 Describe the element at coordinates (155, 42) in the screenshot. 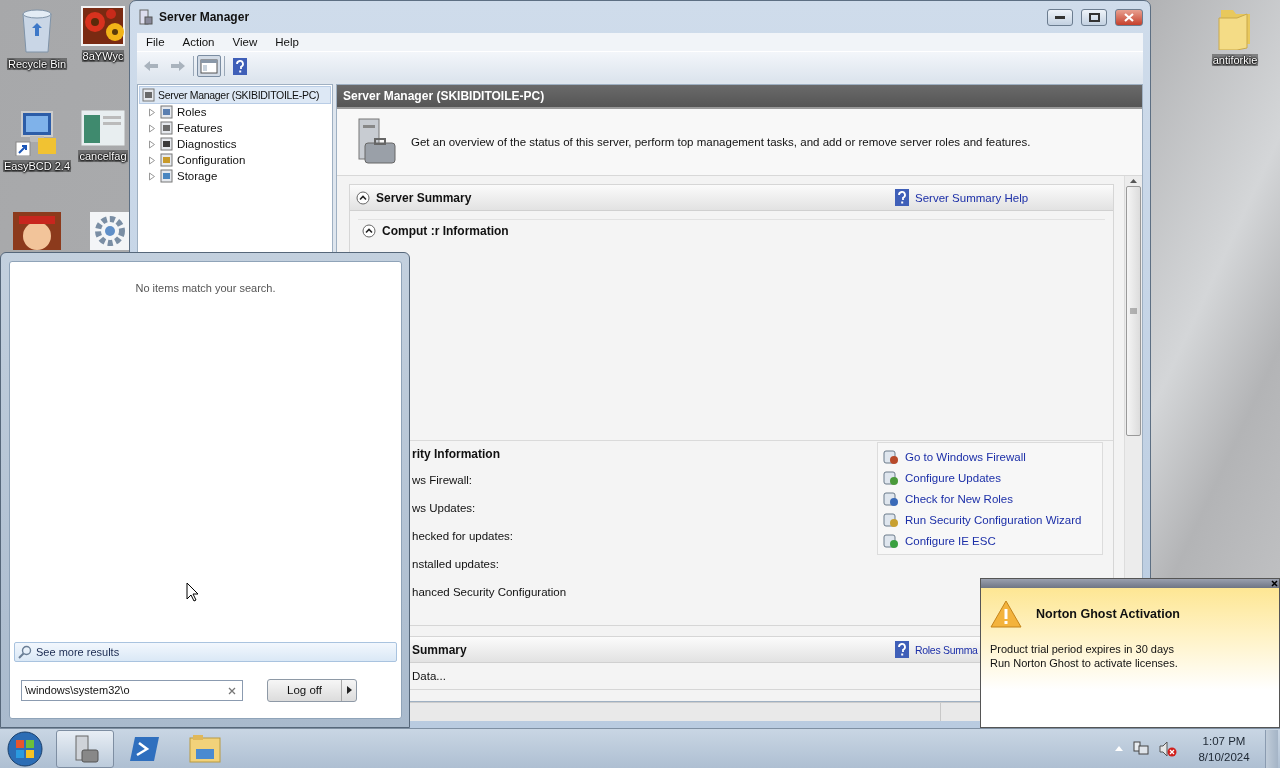

I see `menu-item: File` at that location.